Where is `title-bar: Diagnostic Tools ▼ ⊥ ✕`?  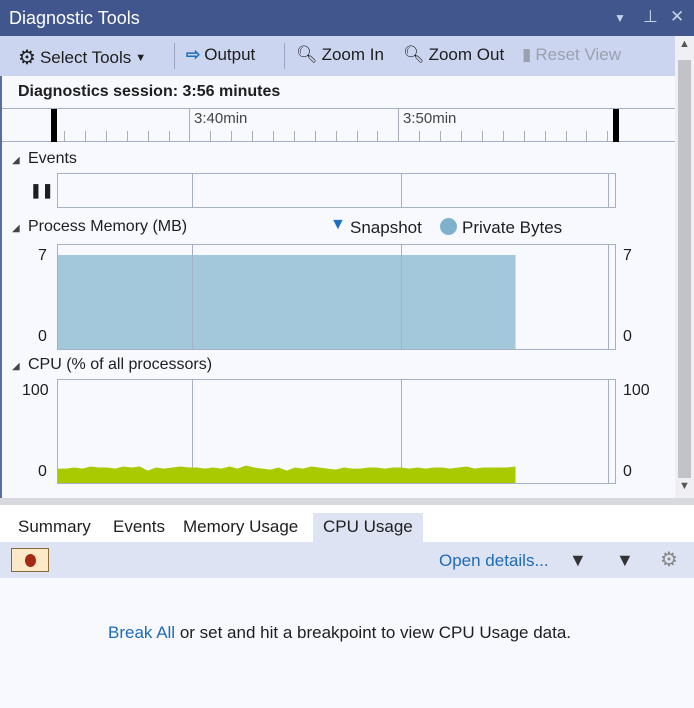
title-bar: Diagnostic Tools ▼ ⊥ ✕ is located at coordinates (347, 18).